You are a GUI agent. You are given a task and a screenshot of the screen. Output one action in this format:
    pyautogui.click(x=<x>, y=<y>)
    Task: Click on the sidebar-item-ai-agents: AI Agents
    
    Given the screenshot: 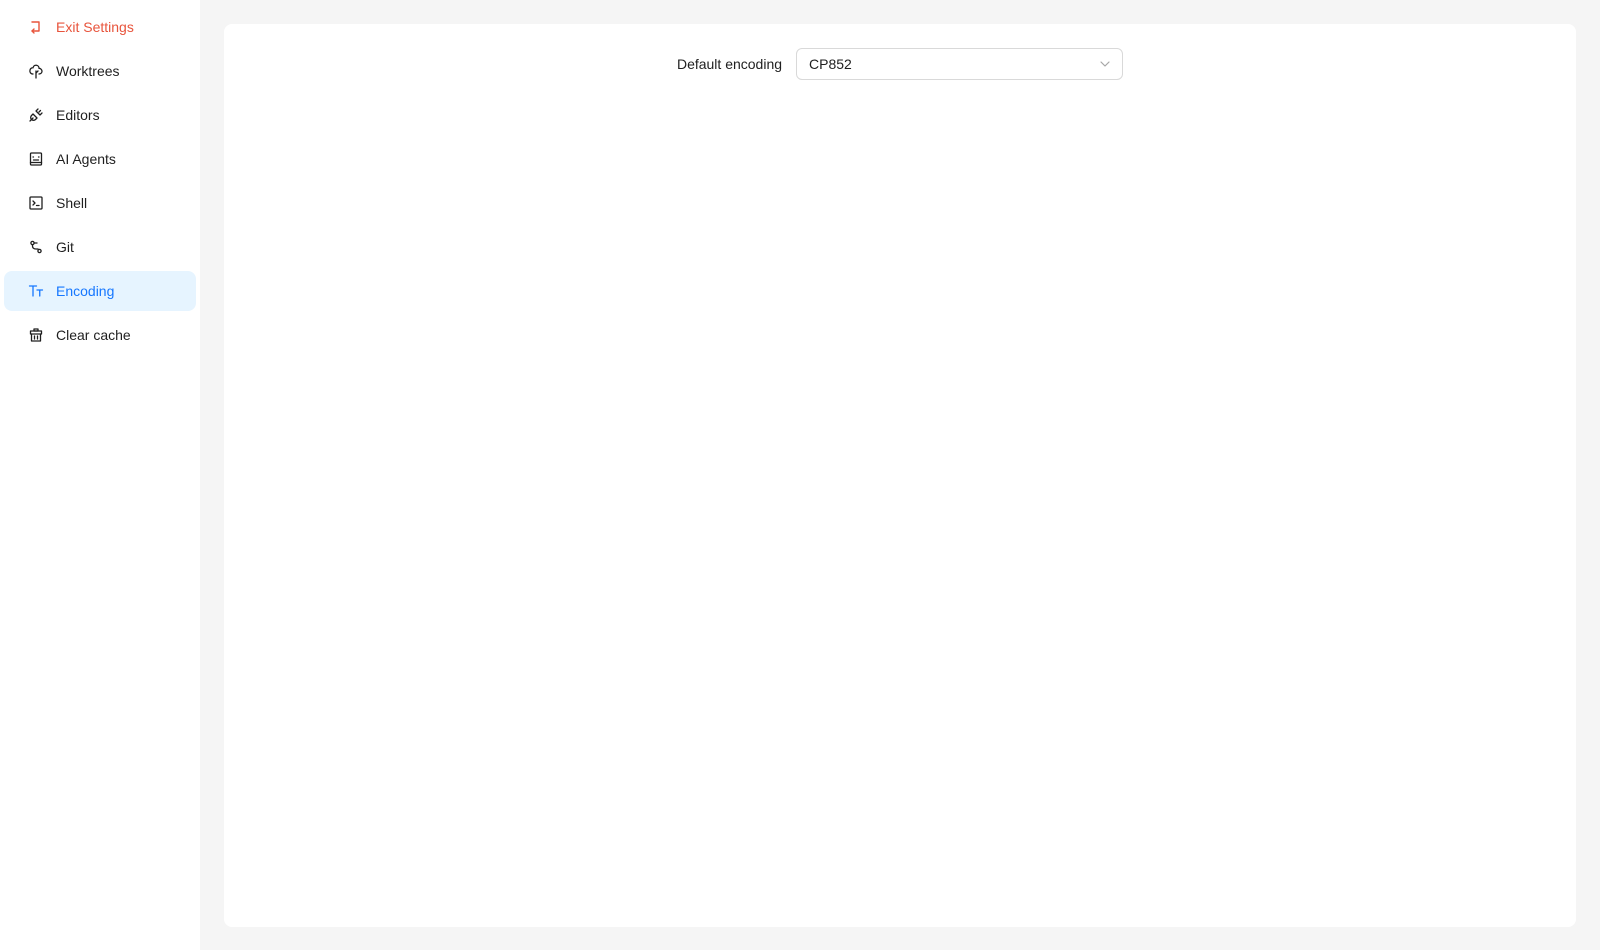 What is the action you would take?
    pyautogui.click(x=100, y=159)
    